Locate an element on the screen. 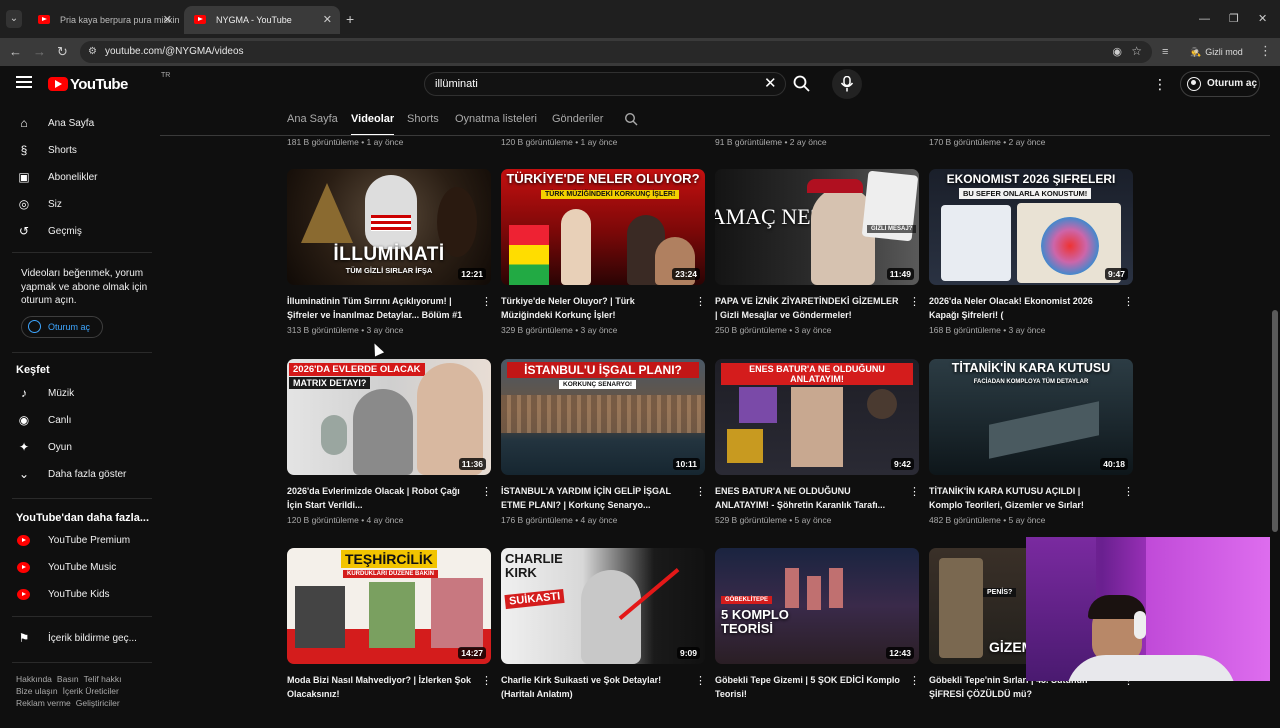  sidebar-item-subscriptions: ▣ Abonelikler is located at coordinates (75, 177).